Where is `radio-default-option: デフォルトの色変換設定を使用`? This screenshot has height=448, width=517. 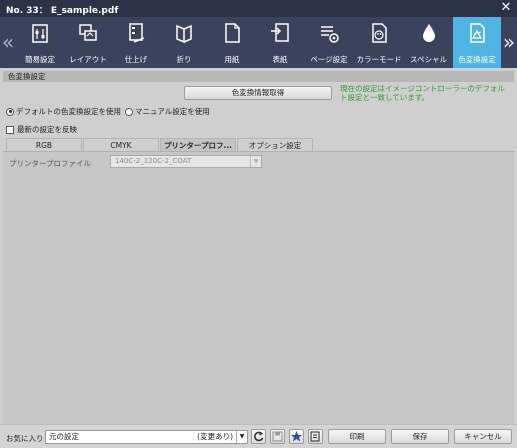 radio-default-option: デフォルトの色変換設定を使用 is located at coordinates (63, 111).